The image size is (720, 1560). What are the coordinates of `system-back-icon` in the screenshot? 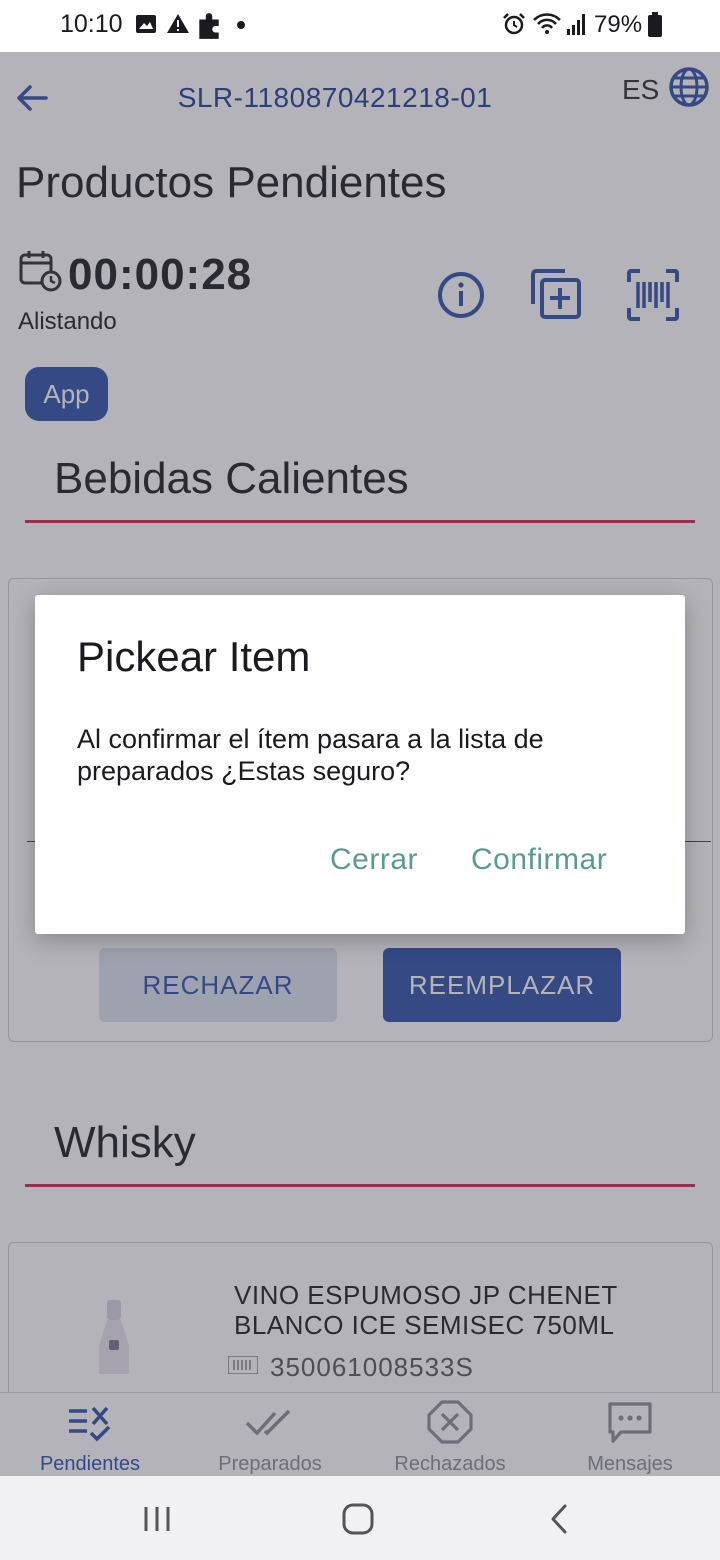 It's located at (560, 1519).